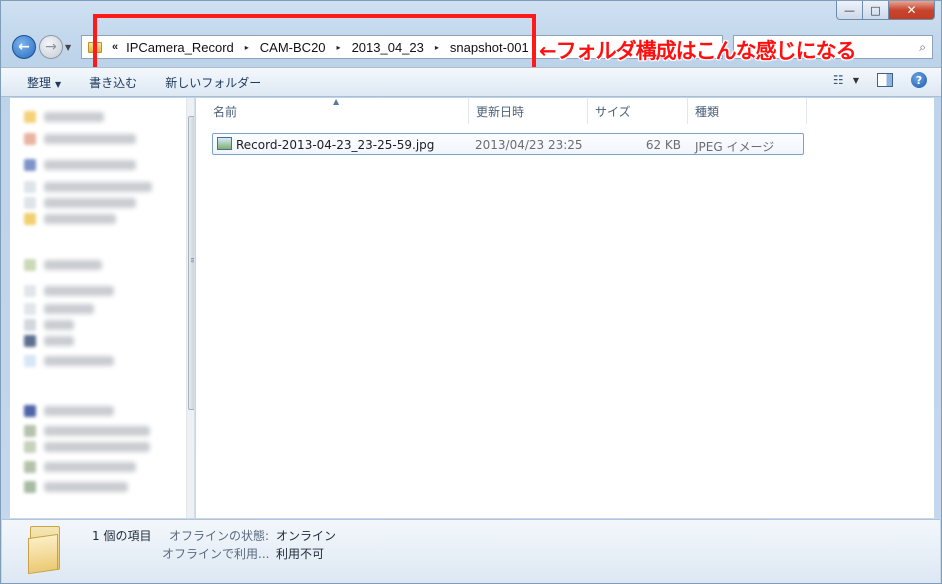 This screenshot has height=584, width=942. I want to click on arrow-right-icon: →, so click(51, 47).